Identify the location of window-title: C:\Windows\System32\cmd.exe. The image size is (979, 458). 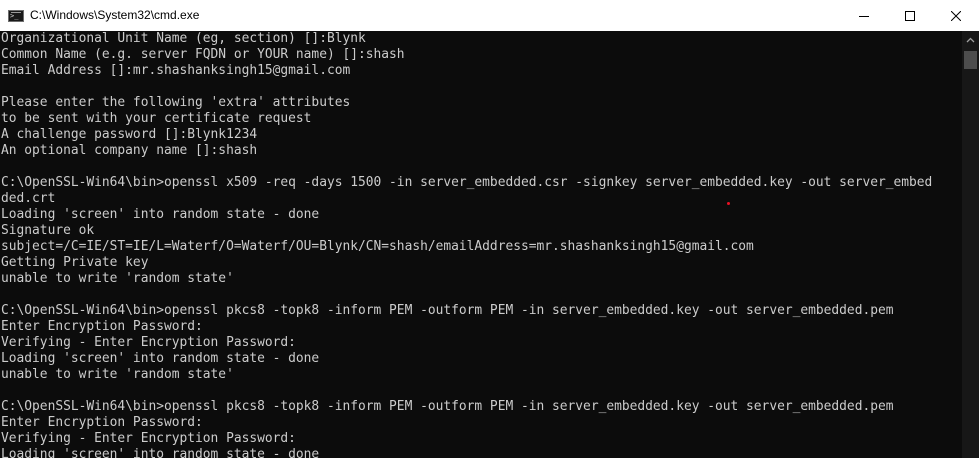
(115, 15).